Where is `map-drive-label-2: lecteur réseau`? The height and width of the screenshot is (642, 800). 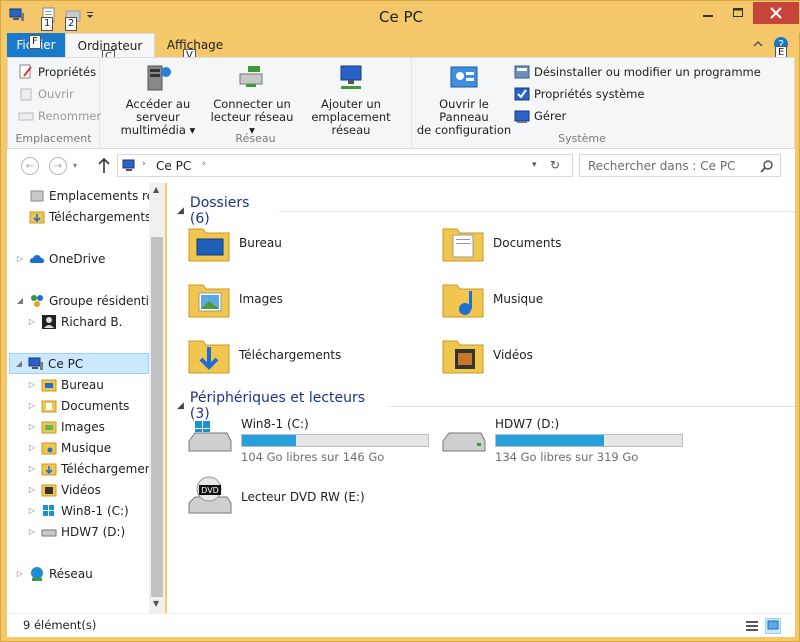
map-drive-label-2: lecteur réseau is located at coordinates (252, 117).